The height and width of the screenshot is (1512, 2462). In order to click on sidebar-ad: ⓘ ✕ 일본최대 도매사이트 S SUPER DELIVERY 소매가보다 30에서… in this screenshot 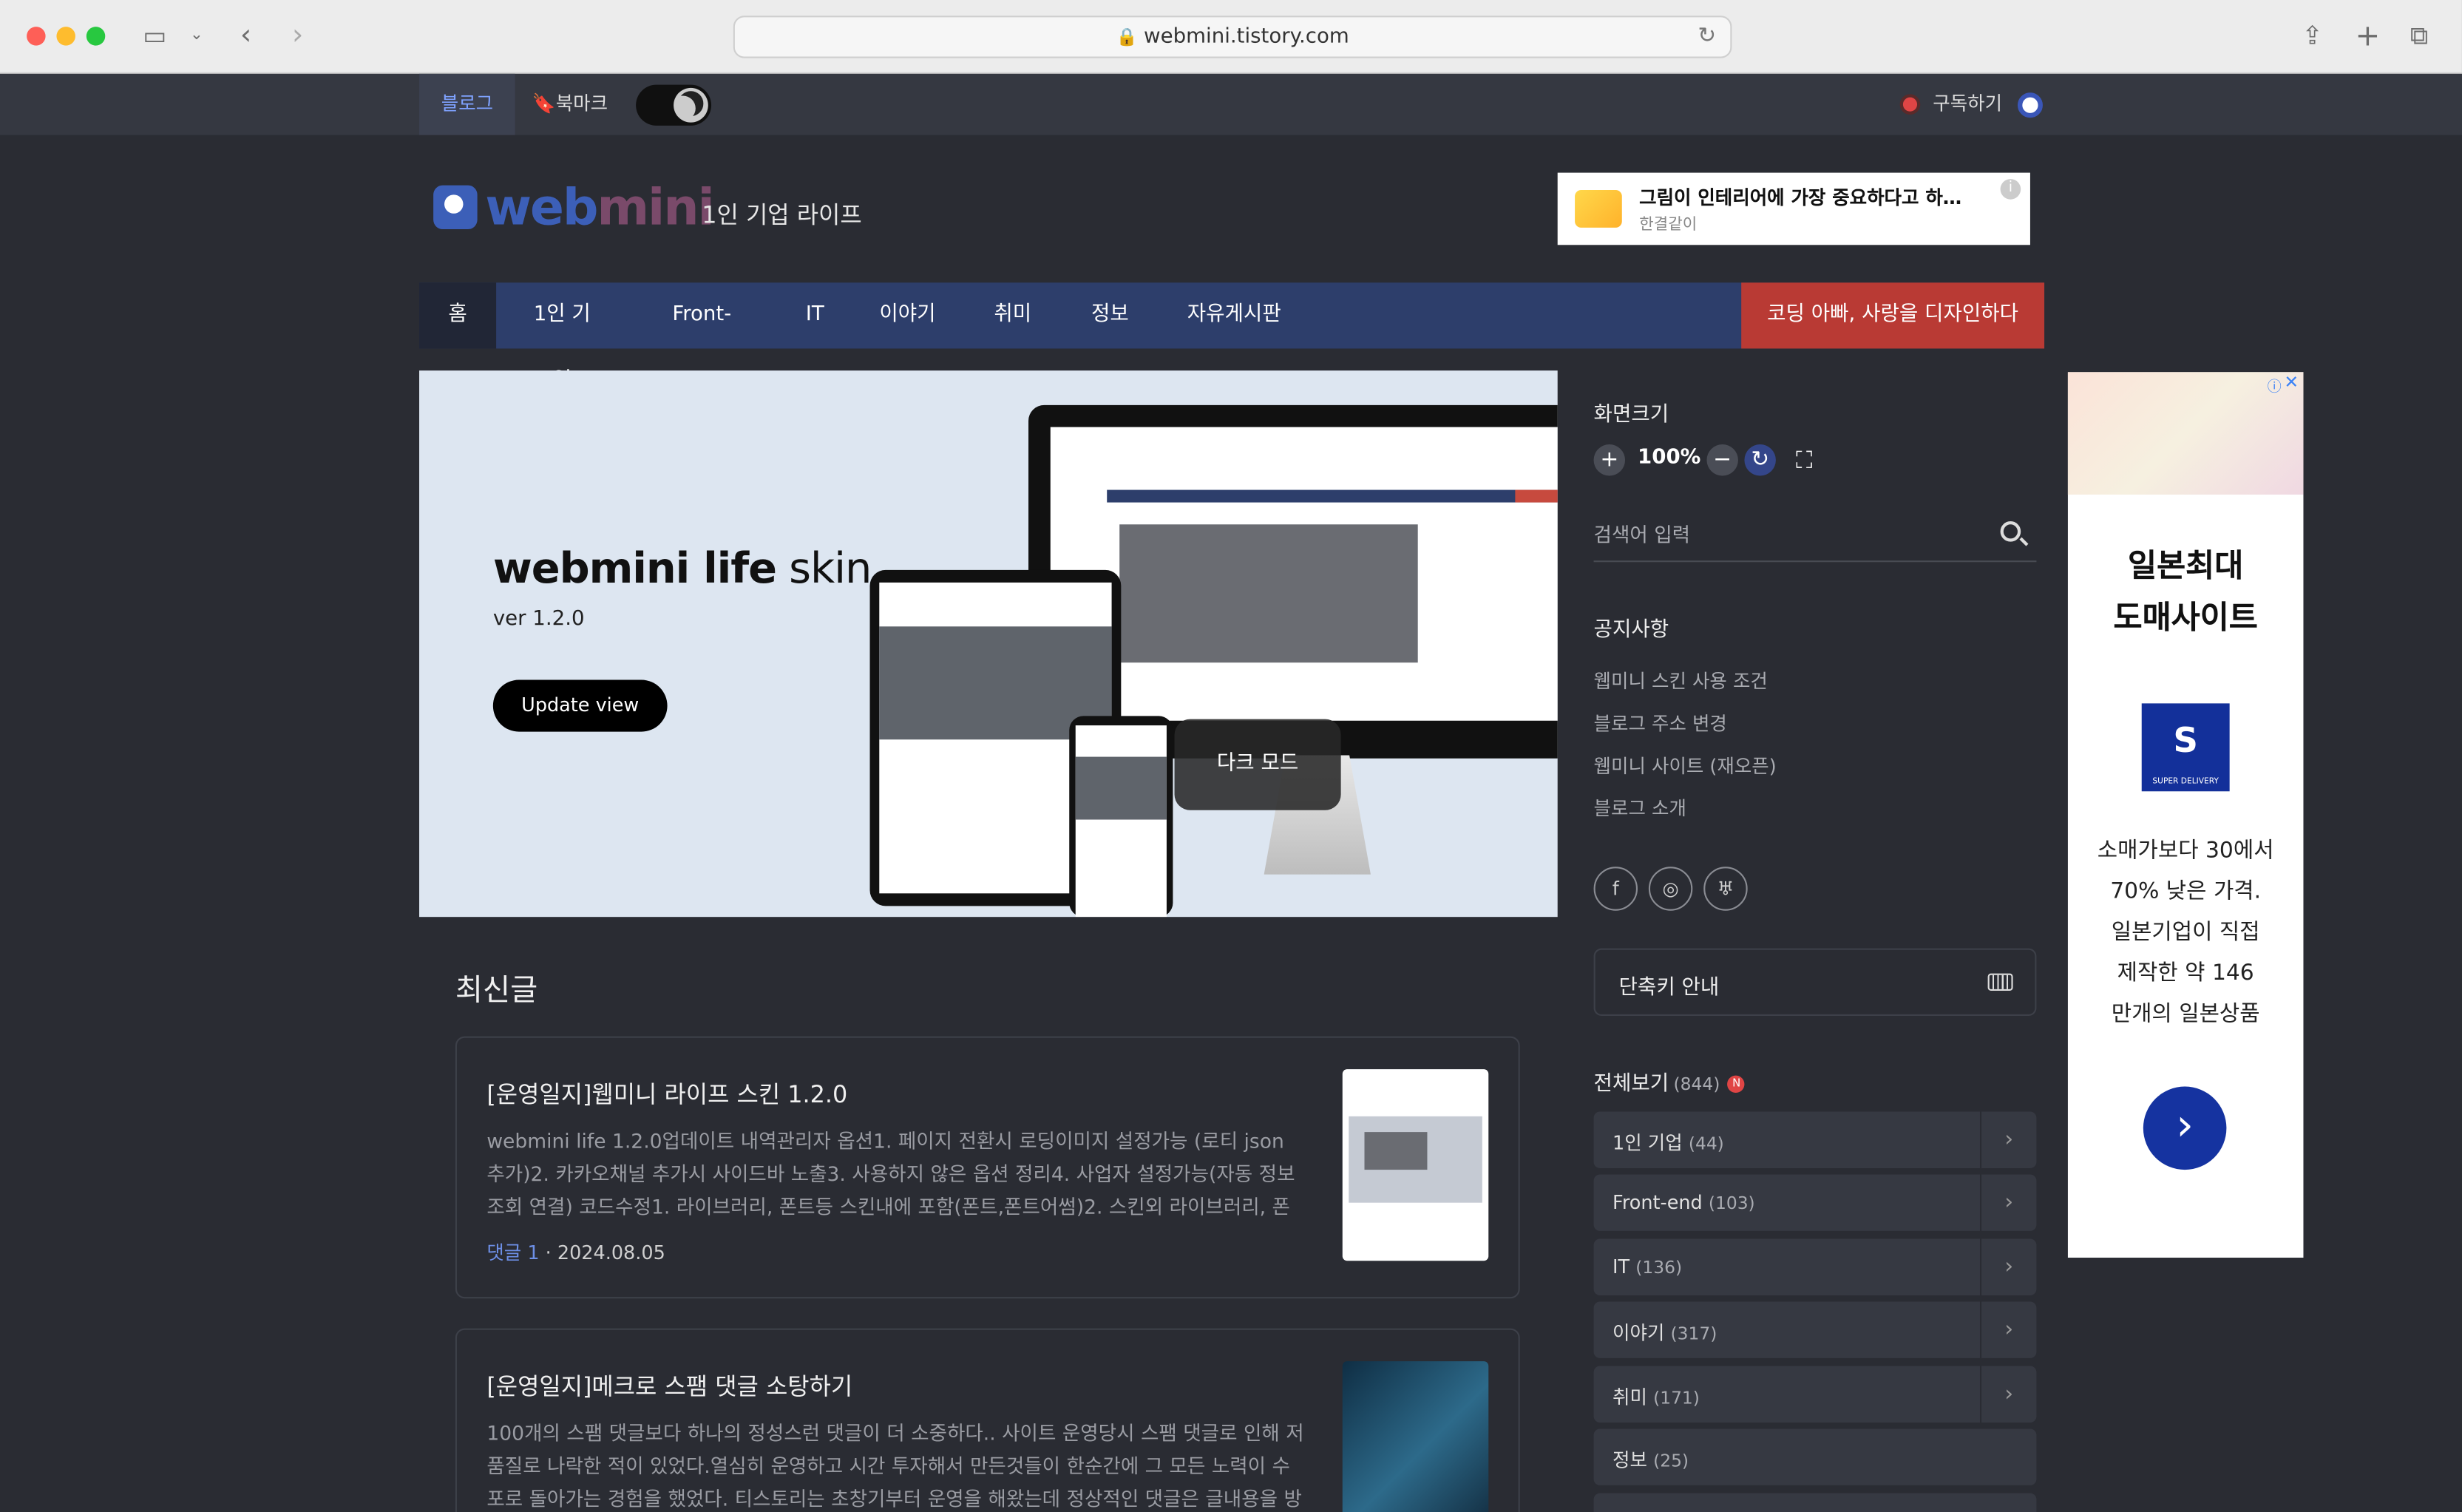, I will do `click(2185, 815)`.